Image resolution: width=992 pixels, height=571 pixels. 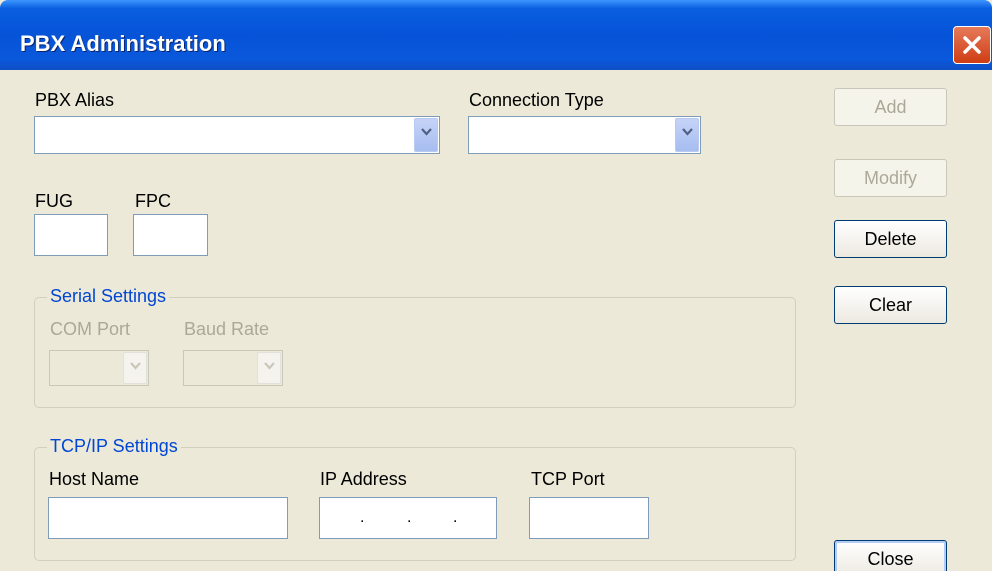 What do you see at coordinates (890, 305) in the screenshot?
I see `clear-button: Clear` at bounding box center [890, 305].